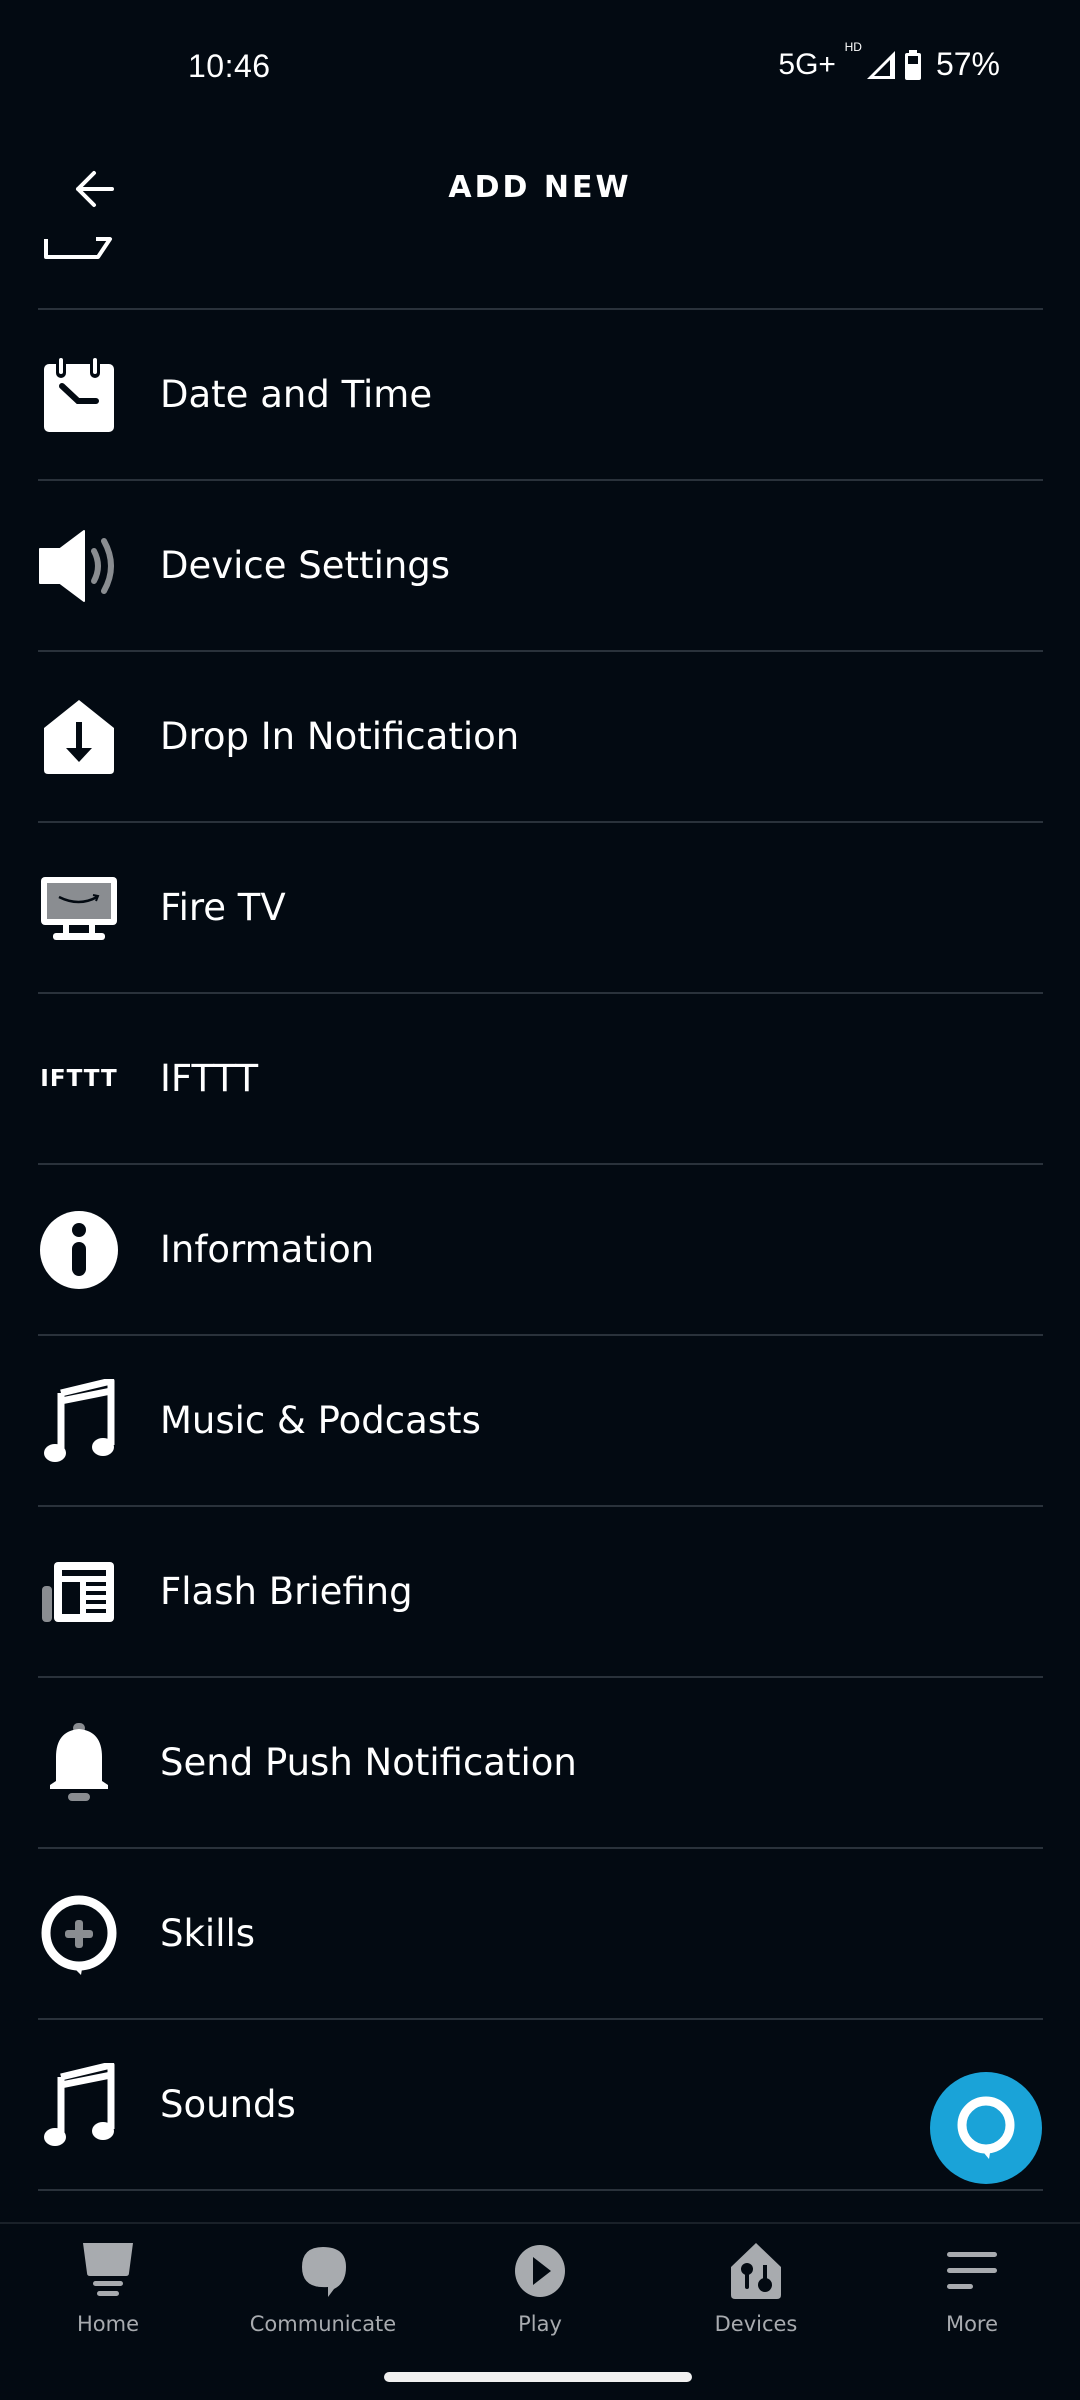 The image size is (1080, 2400). I want to click on list-item-label: Device Settings, so click(305, 565).